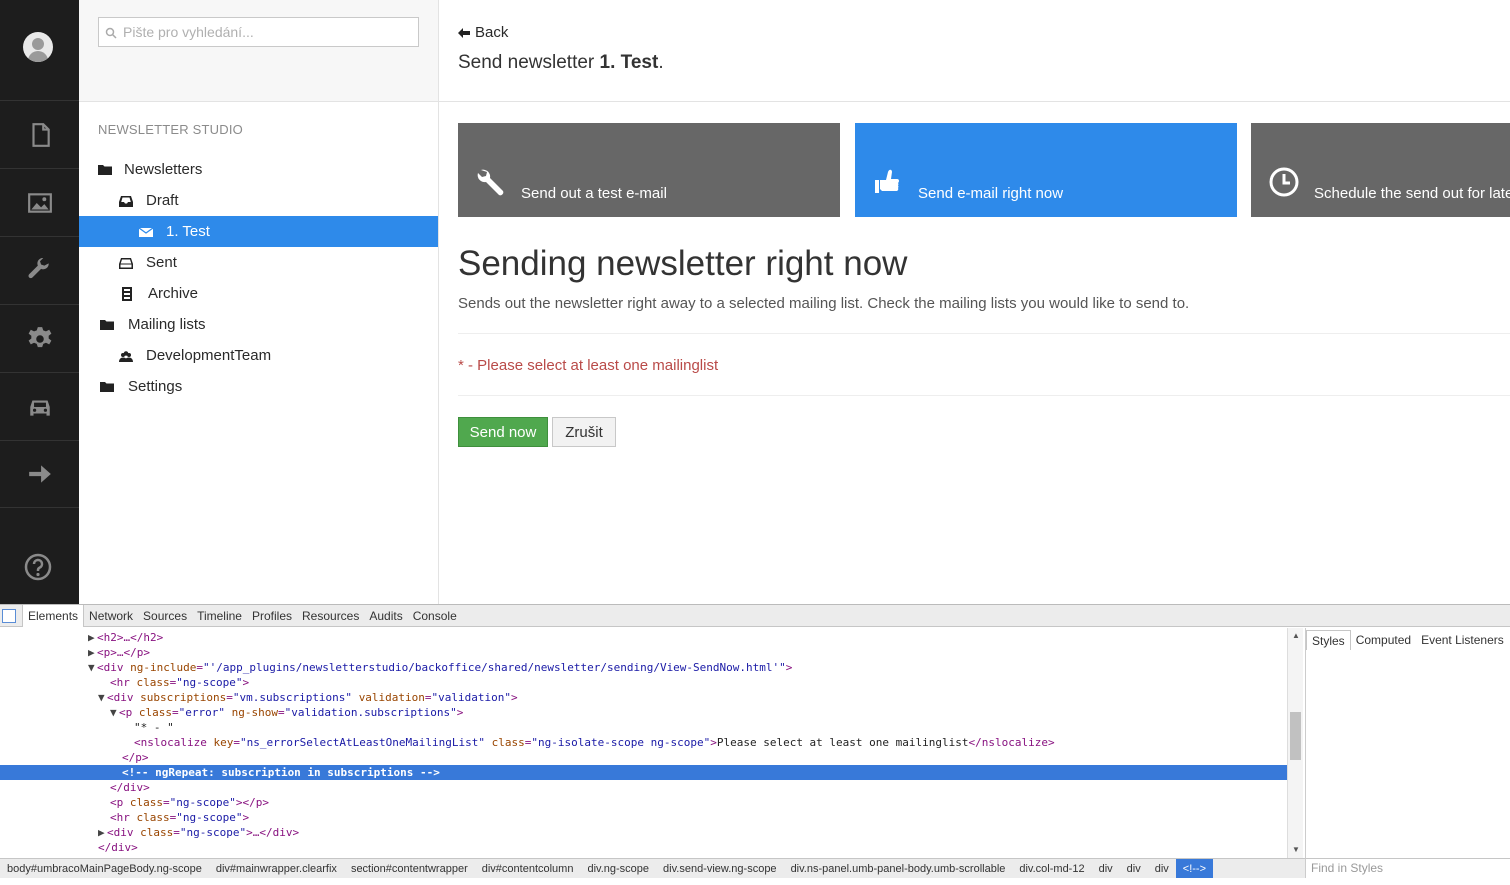 The image size is (1510, 885). Describe the element at coordinates (661, 62) in the screenshot. I see `page-title-suffix: .` at that location.